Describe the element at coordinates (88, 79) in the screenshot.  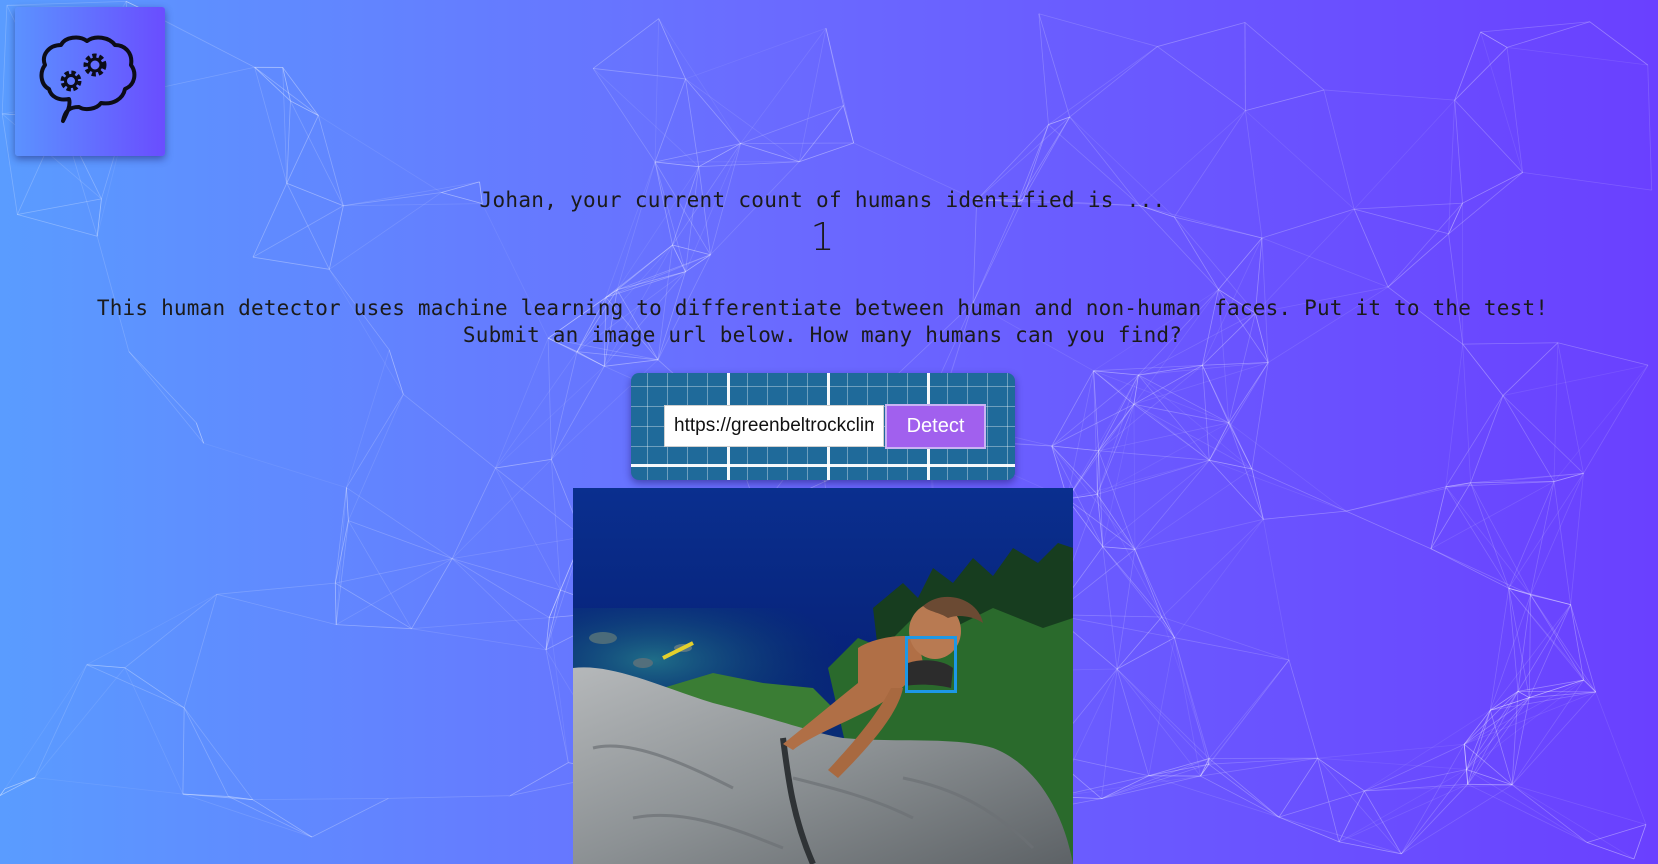
I see `brain-gears-icon` at that location.